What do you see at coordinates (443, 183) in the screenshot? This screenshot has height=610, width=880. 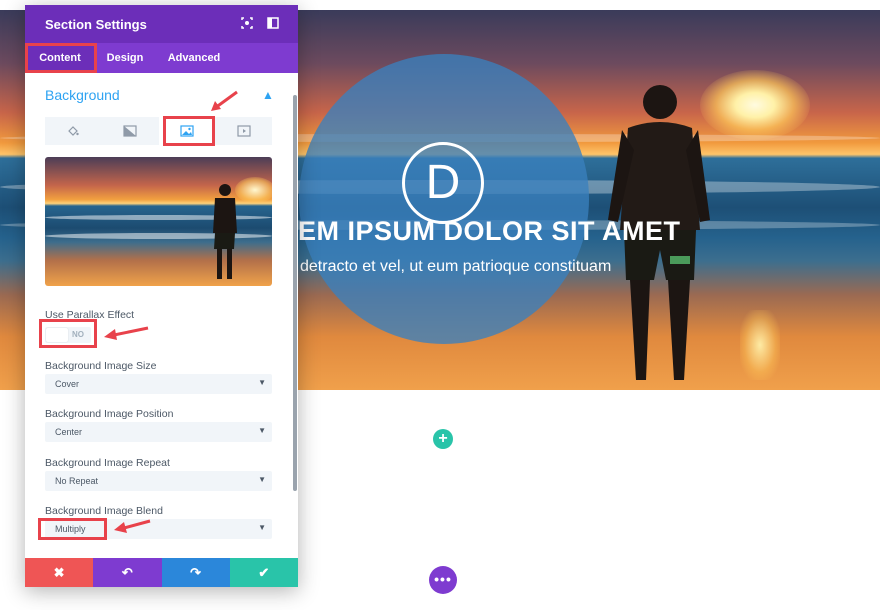 I see `divi-logo: D` at bounding box center [443, 183].